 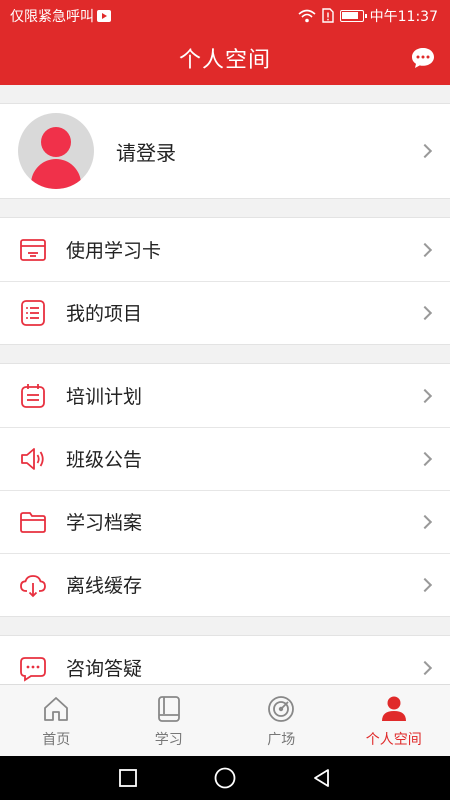 What do you see at coordinates (33, 250) in the screenshot?
I see `study-card-icon` at bounding box center [33, 250].